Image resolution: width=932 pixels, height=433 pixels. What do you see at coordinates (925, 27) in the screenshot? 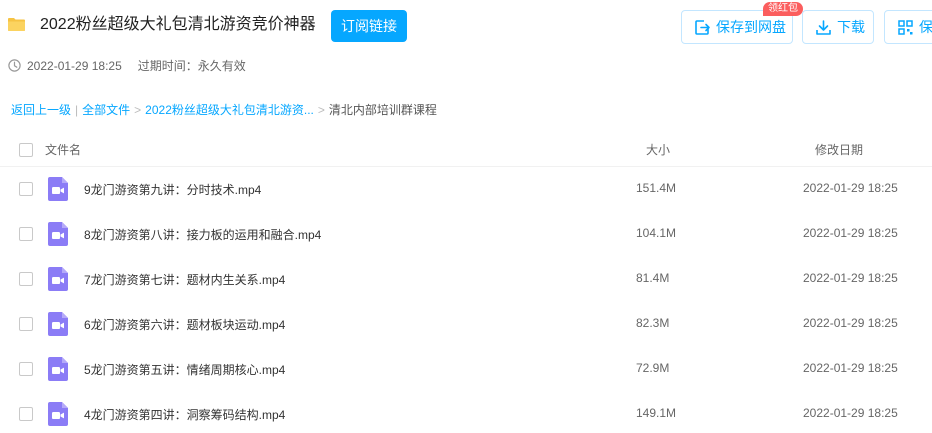
I see `qr-save-label: 保存` at bounding box center [925, 27].